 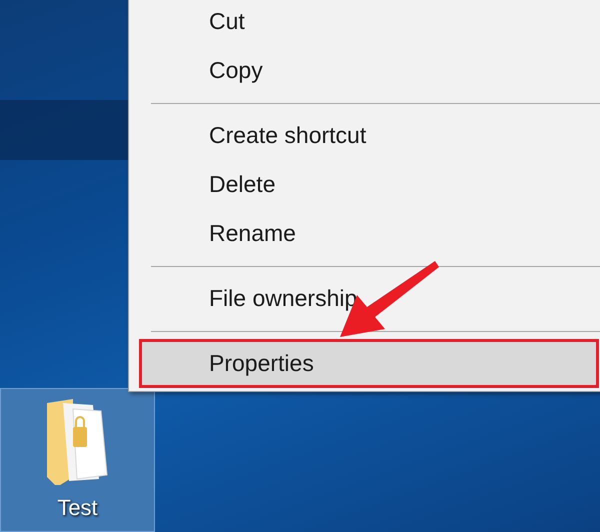 What do you see at coordinates (369, 70) in the screenshot?
I see `menu-item: Copy` at bounding box center [369, 70].